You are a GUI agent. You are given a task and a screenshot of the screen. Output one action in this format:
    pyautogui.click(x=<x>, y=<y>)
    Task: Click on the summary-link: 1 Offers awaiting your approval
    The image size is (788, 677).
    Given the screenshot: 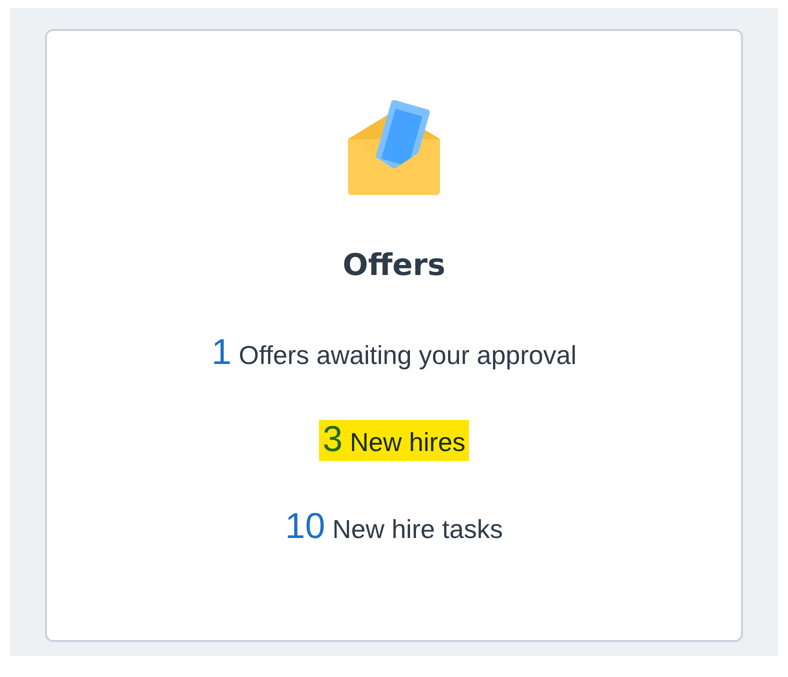 What is the action you would take?
    pyautogui.click(x=394, y=353)
    